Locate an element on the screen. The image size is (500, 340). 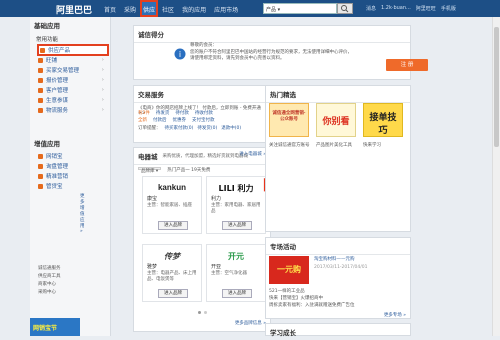
page-scrollbar is located at coordinates (496, 176).